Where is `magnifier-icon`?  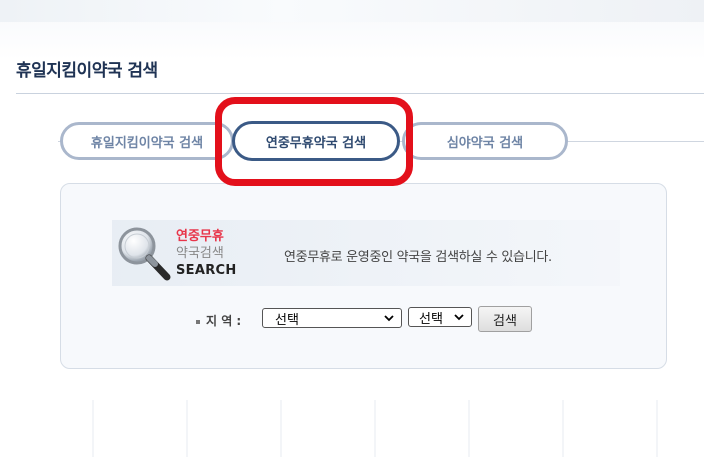 magnifier-icon is located at coordinates (144, 254).